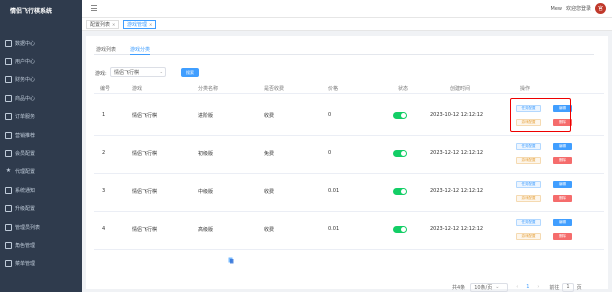 This screenshot has height=292, width=612. Describe the element at coordinates (127, 72) in the screenshot. I see `game-select-value: 情侣飞行棋` at that location.